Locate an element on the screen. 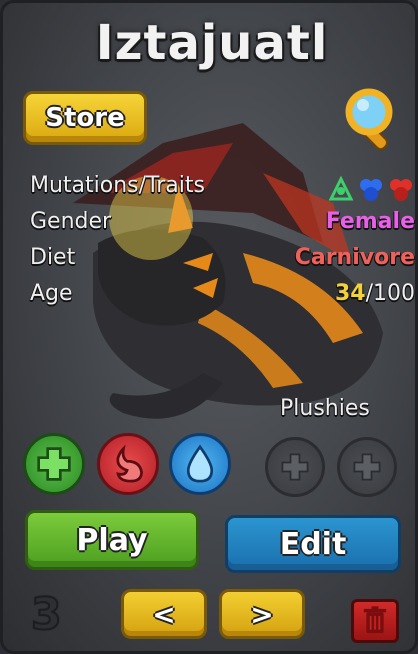 The height and width of the screenshot is (654, 418). age-row: Age 34/100 is located at coordinates (222, 299).